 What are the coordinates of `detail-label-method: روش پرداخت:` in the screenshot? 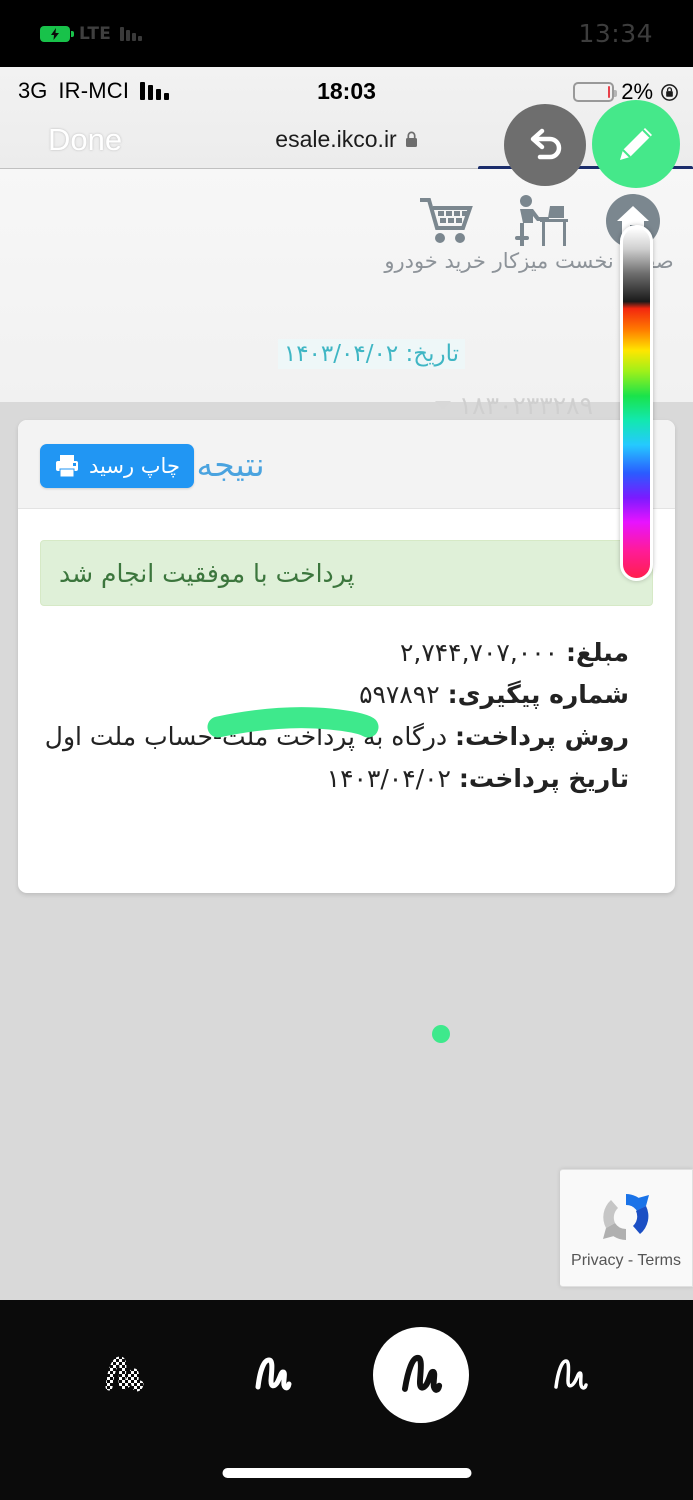 It's located at (542, 736).